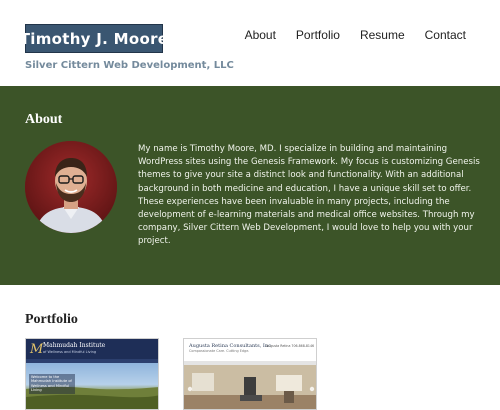  I want to click on nav-item-about: About, so click(260, 35).